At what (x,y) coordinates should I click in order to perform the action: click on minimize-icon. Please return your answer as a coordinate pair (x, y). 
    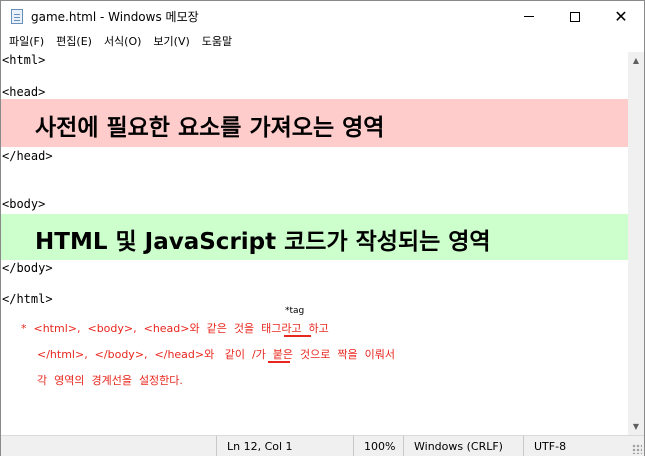
    Looking at the image, I should click on (529, 16).